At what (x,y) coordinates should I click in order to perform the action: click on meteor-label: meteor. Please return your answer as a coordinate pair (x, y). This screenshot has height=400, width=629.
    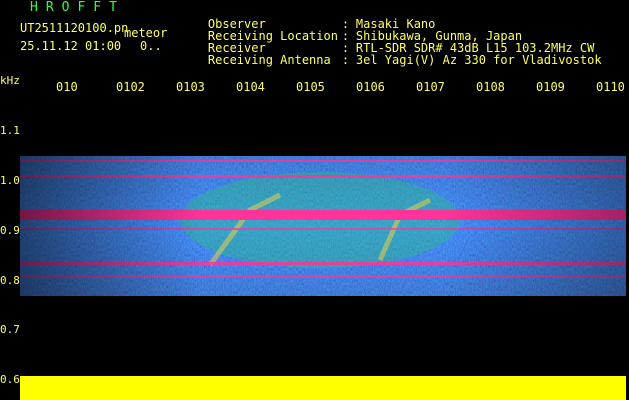
    Looking at the image, I should click on (146, 33).